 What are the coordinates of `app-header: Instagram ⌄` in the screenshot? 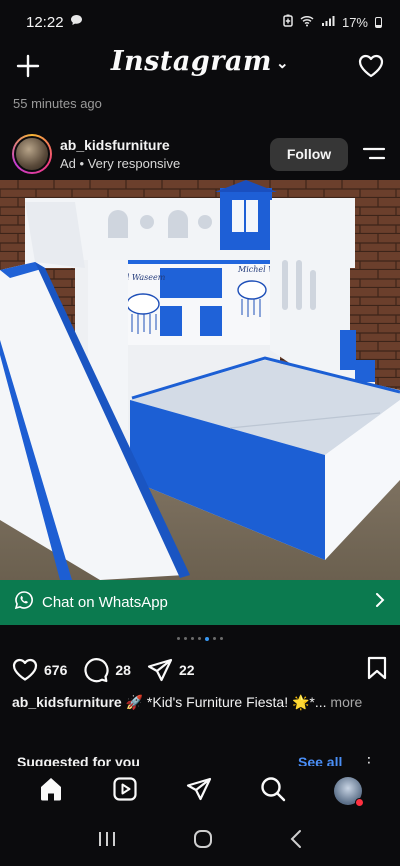 It's located at (200, 66).